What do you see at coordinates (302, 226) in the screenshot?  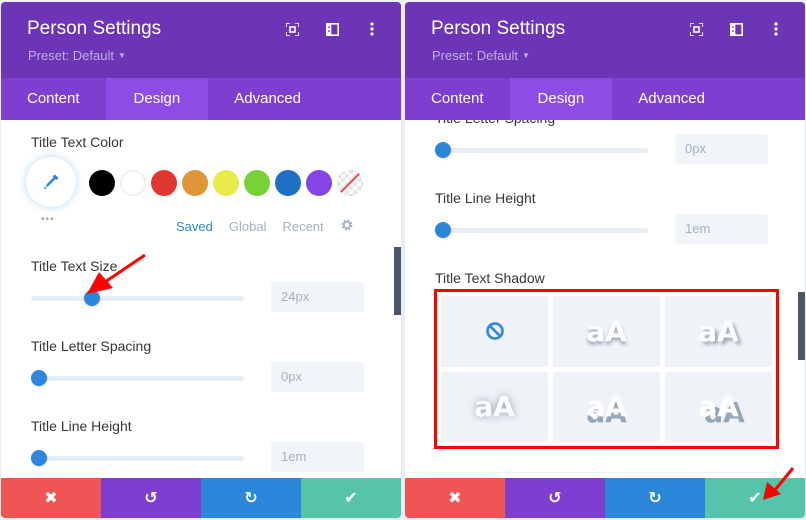 I see `palette-tab-recent: Recent` at bounding box center [302, 226].